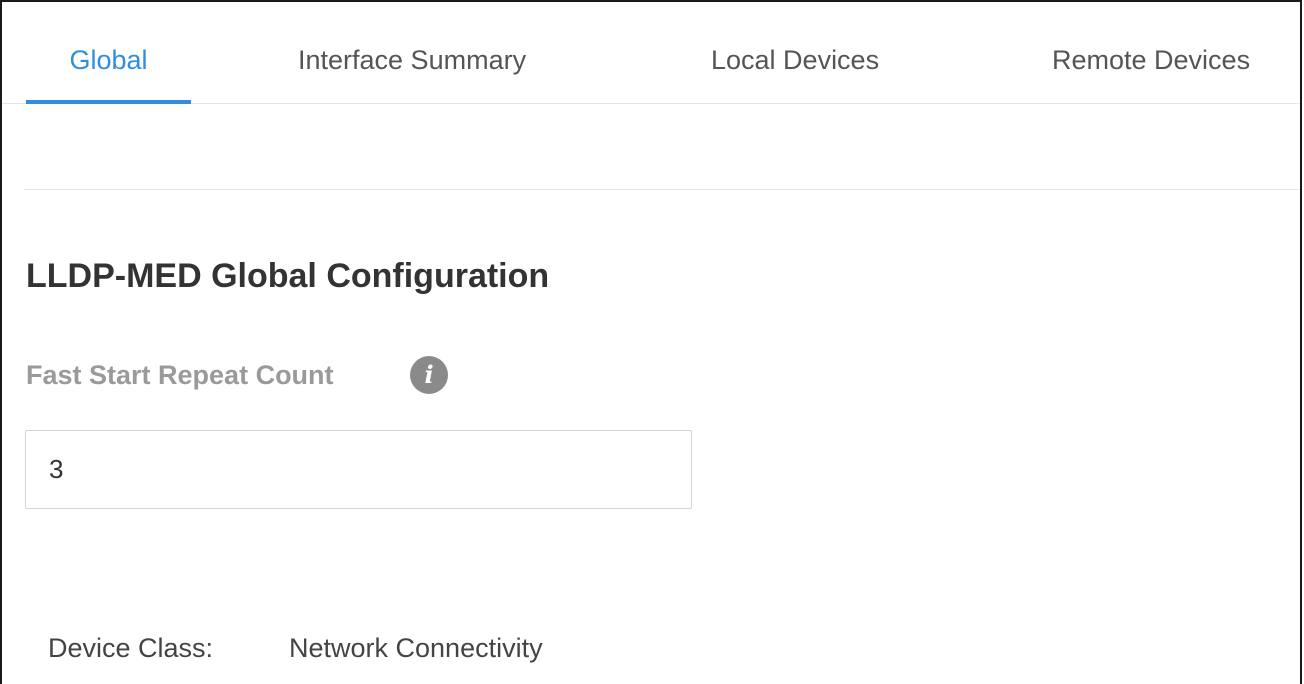 The height and width of the screenshot is (684, 1304). I want to click on section-title: LLDP-MED Global Configuration, so click(288, 276).